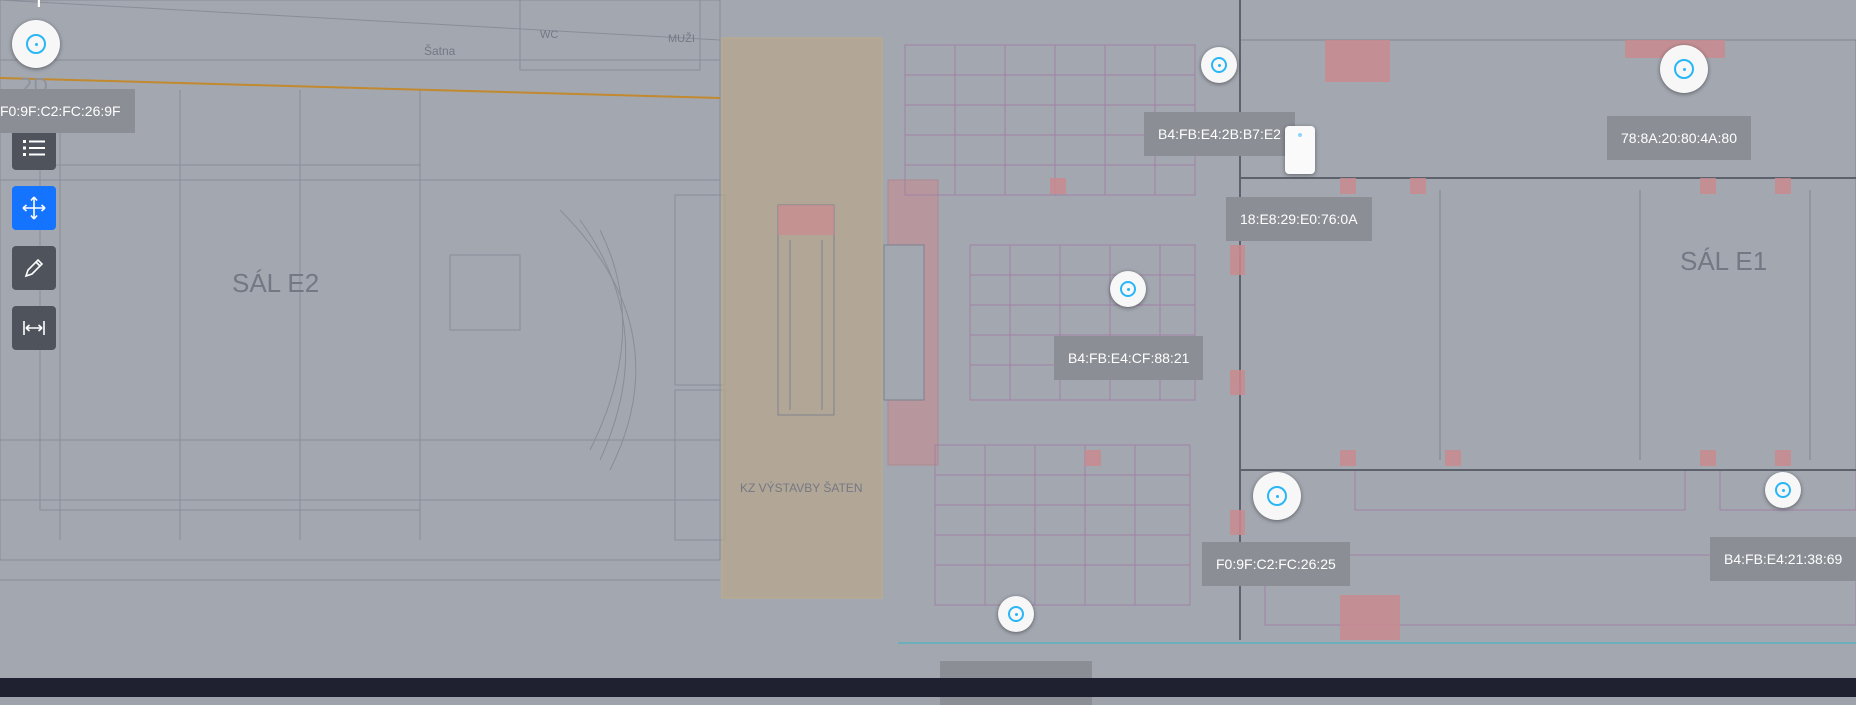 The width and height of the screenshot is (1856, 705). I want to click on ap-label: B4:FB:E4:21:38:69, so click(1783, 559).